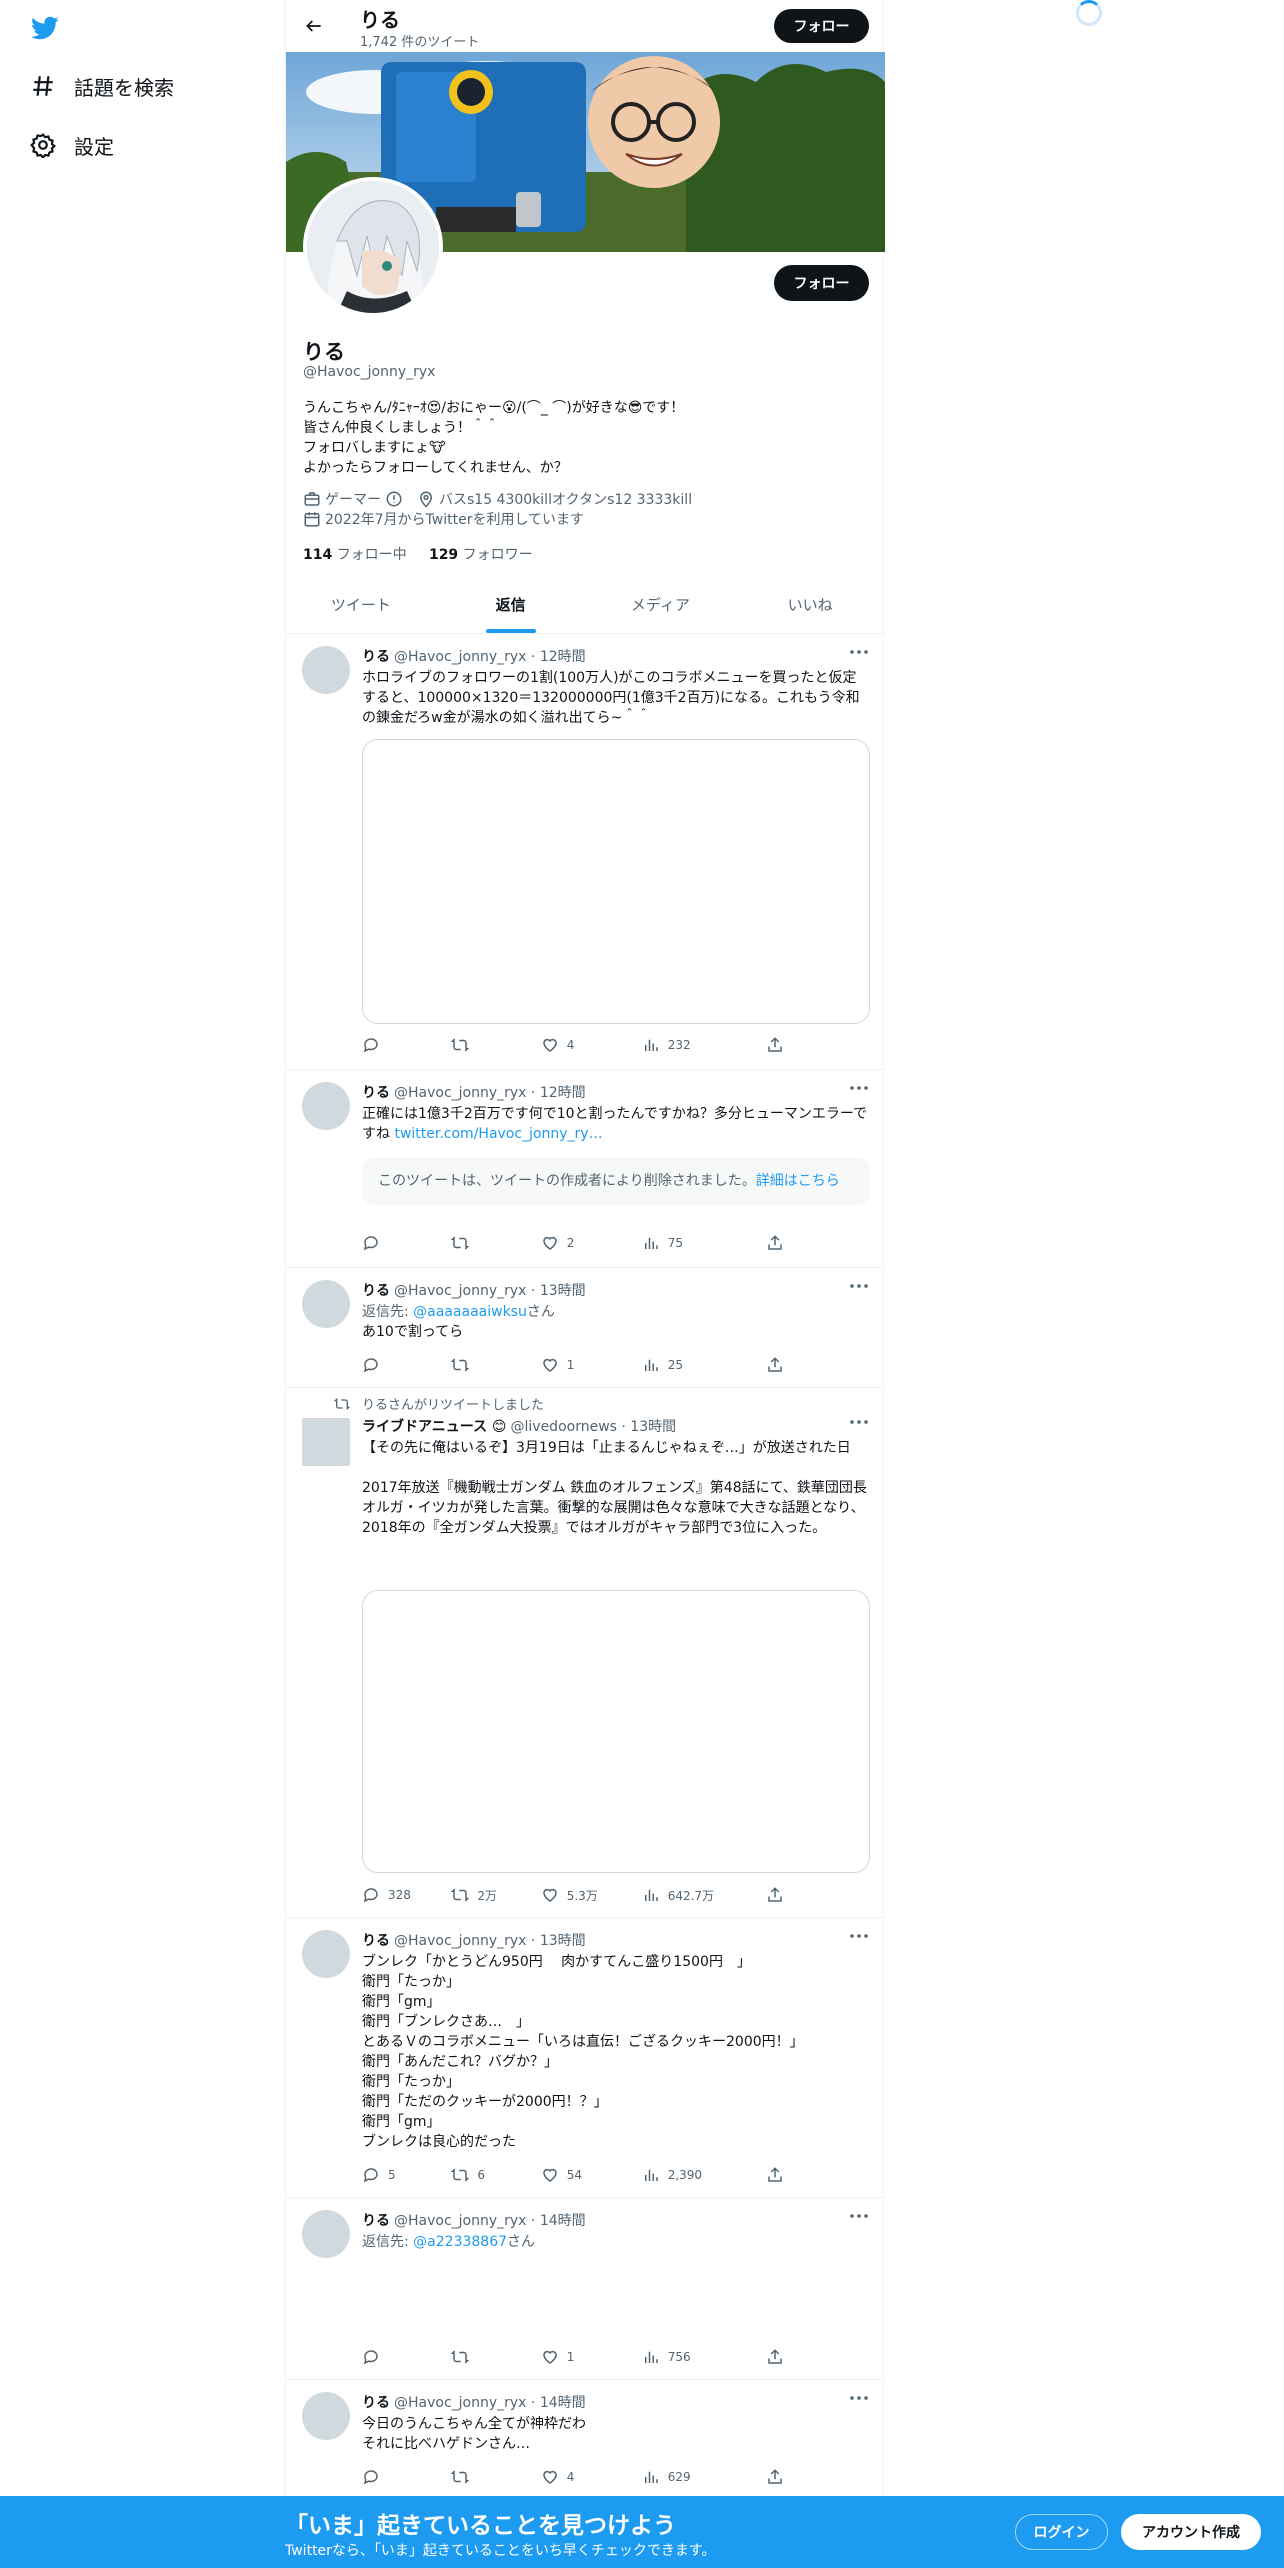  I want to click on retweet-button: 6, so click(495, 2175).